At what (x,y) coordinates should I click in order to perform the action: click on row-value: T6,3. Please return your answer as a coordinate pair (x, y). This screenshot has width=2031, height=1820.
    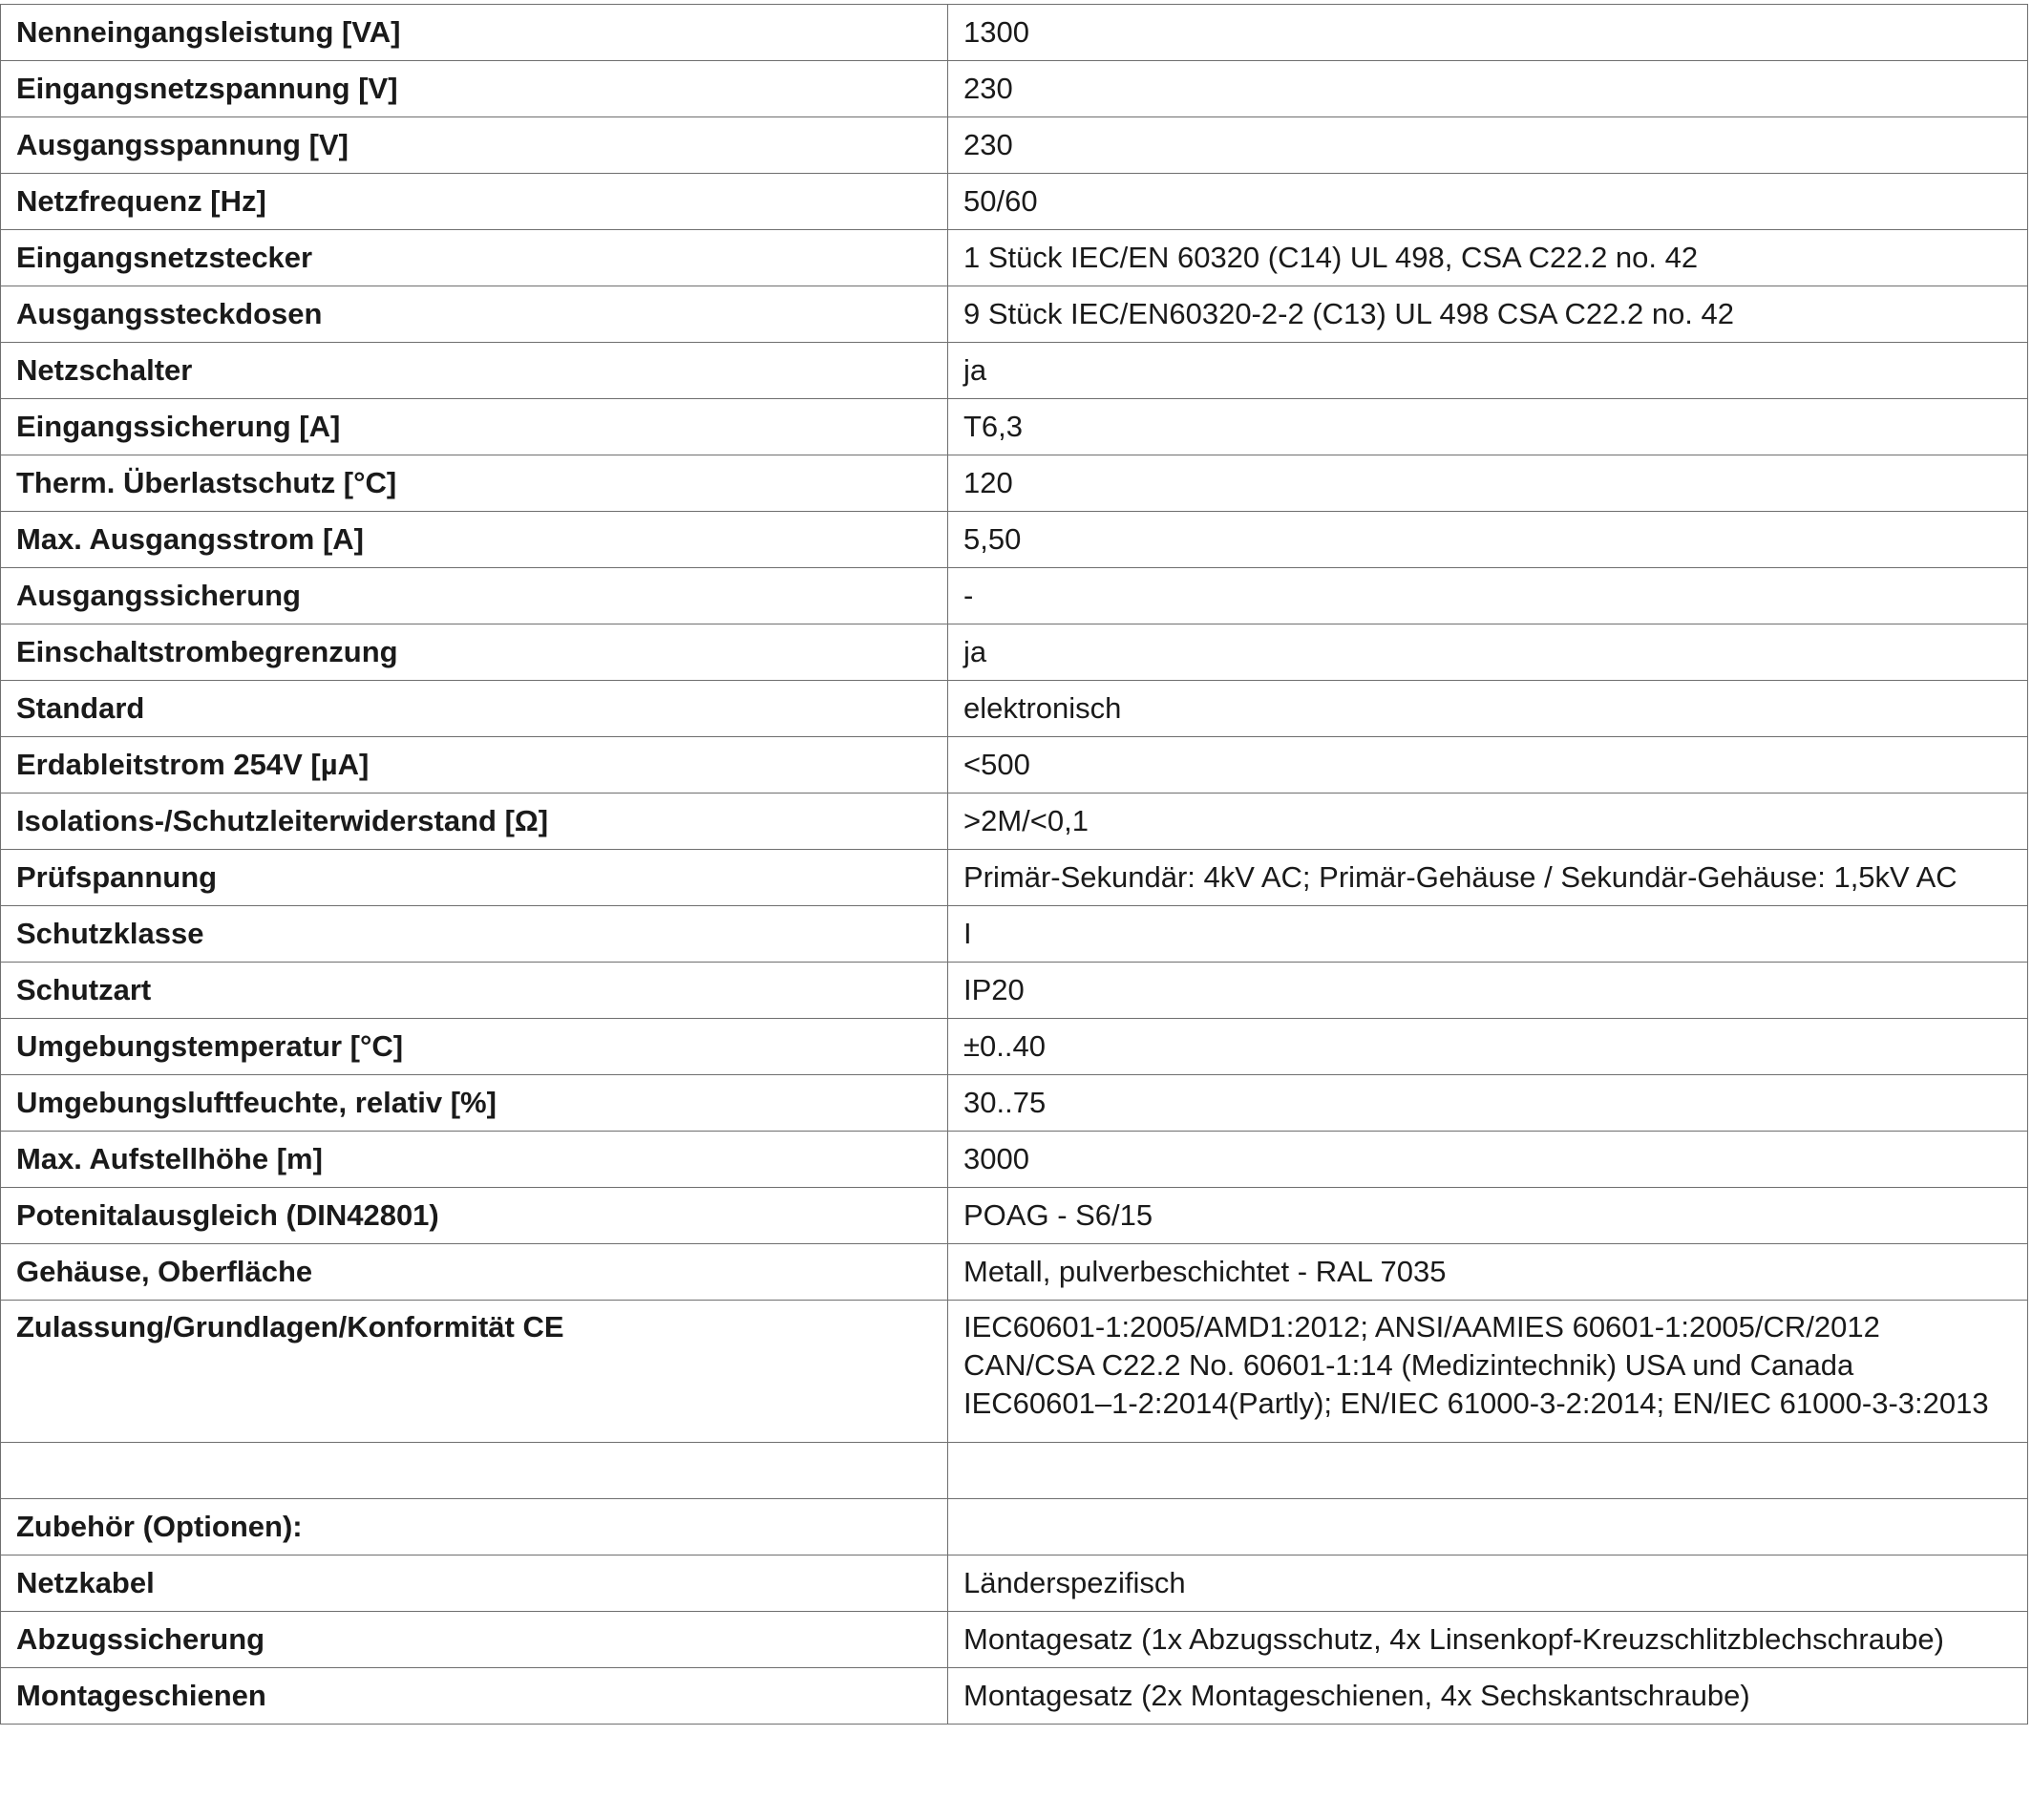
    Looking at the image, I should click on (1487, 427).